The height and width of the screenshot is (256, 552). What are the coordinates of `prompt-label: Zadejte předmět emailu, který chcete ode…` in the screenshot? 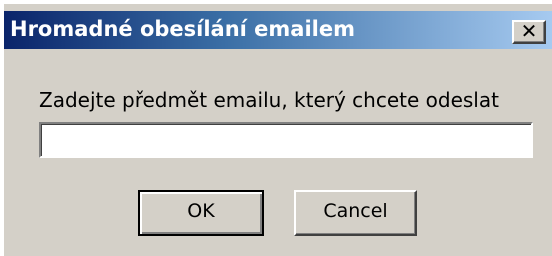 It's located at (269, 100).